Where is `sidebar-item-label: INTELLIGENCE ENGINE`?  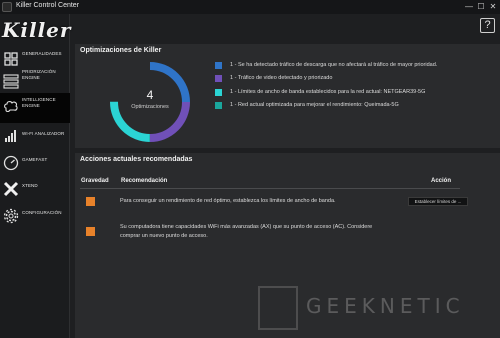 sidebar-item-label: INTELLIGENCE ENGINE is located at coordinates (39, 102).